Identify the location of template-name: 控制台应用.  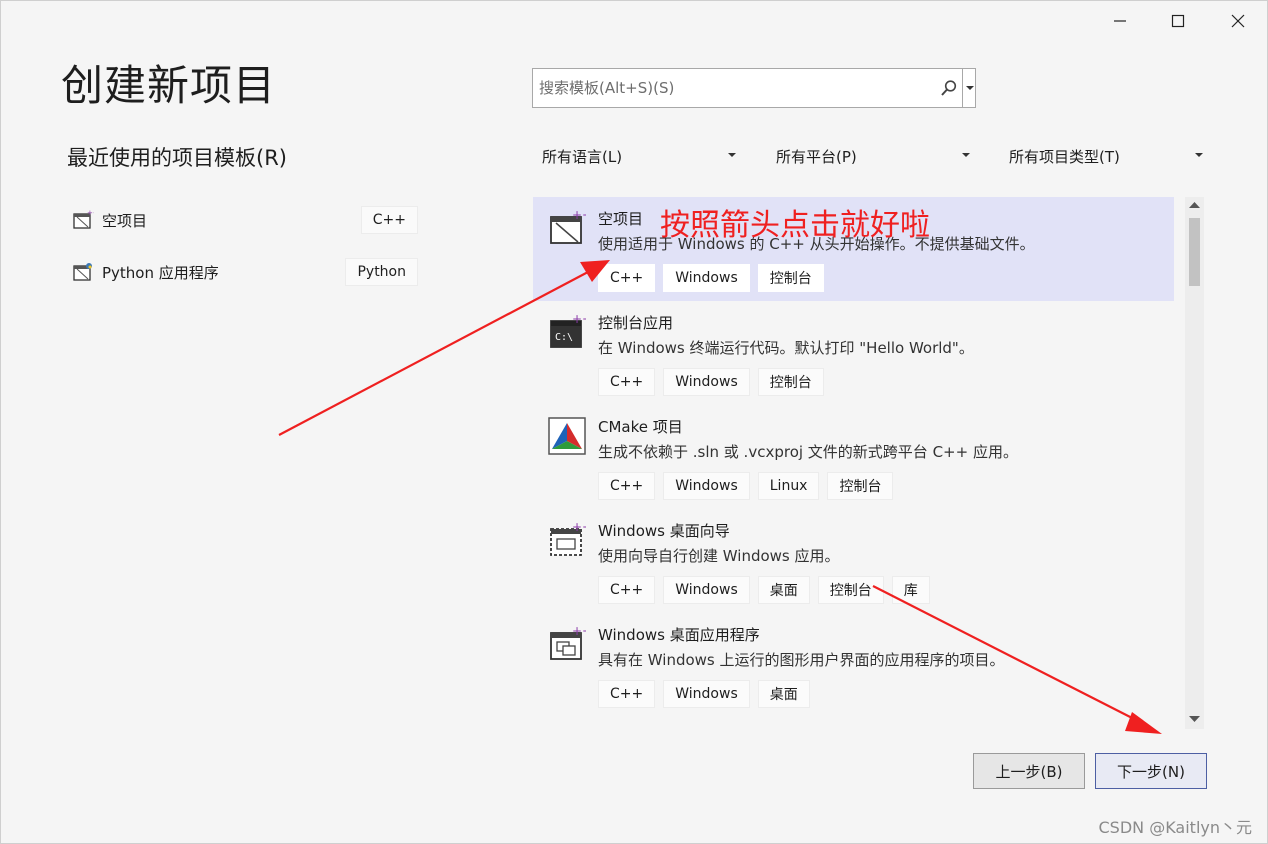
(636, 323).